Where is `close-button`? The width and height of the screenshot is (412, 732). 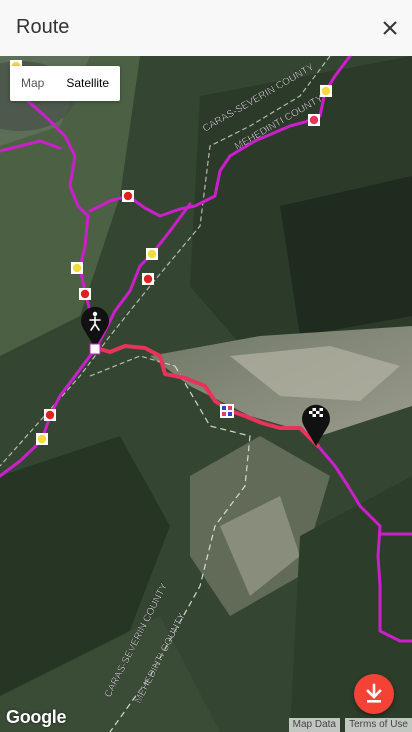 close-button is located at coordinates (390, 28).